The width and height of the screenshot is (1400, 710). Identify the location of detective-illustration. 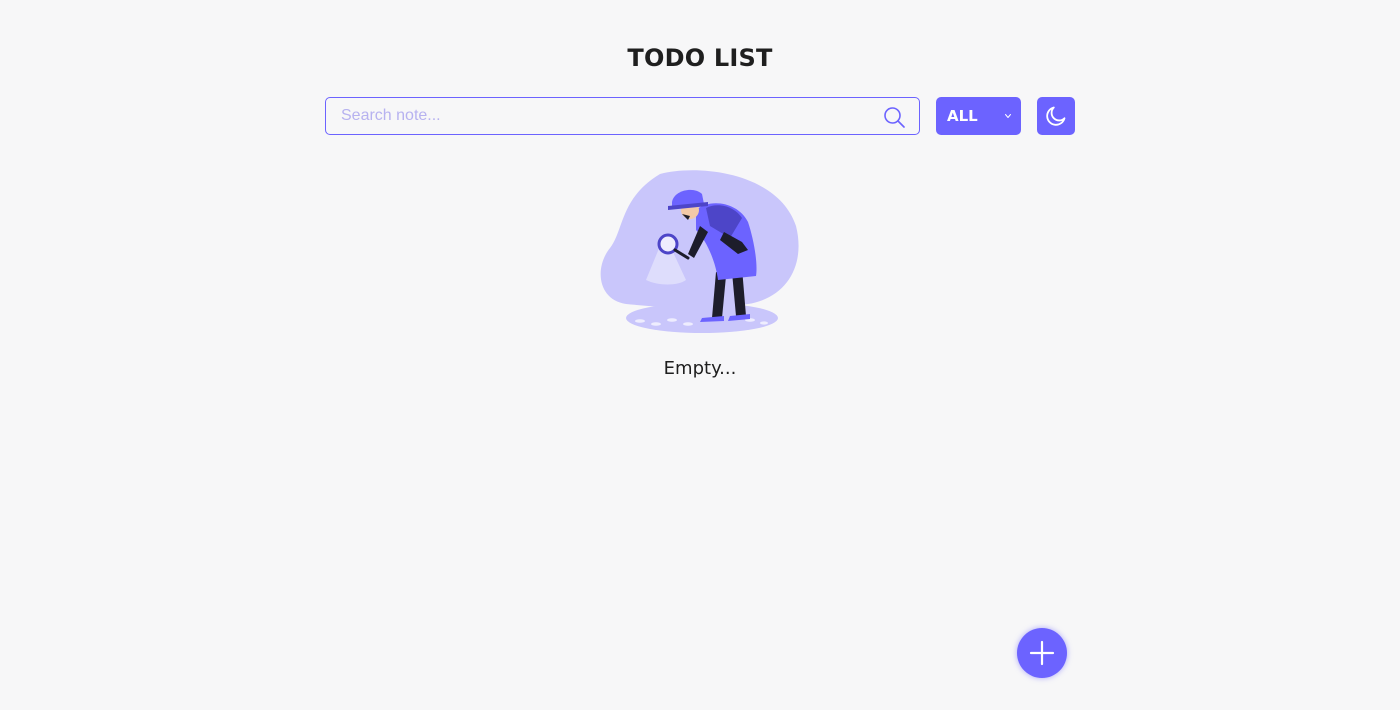
(699, 251).